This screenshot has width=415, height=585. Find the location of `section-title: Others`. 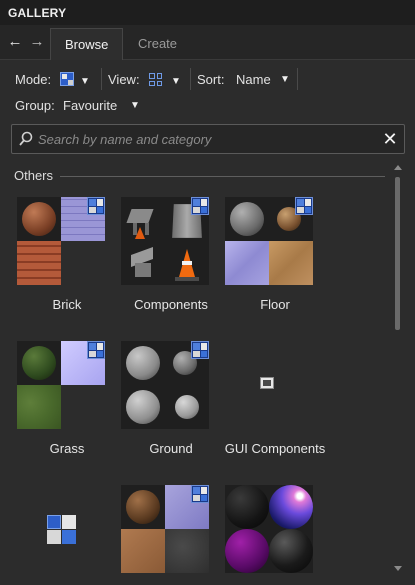

section-title: Others is located at coordinates (34, 175).